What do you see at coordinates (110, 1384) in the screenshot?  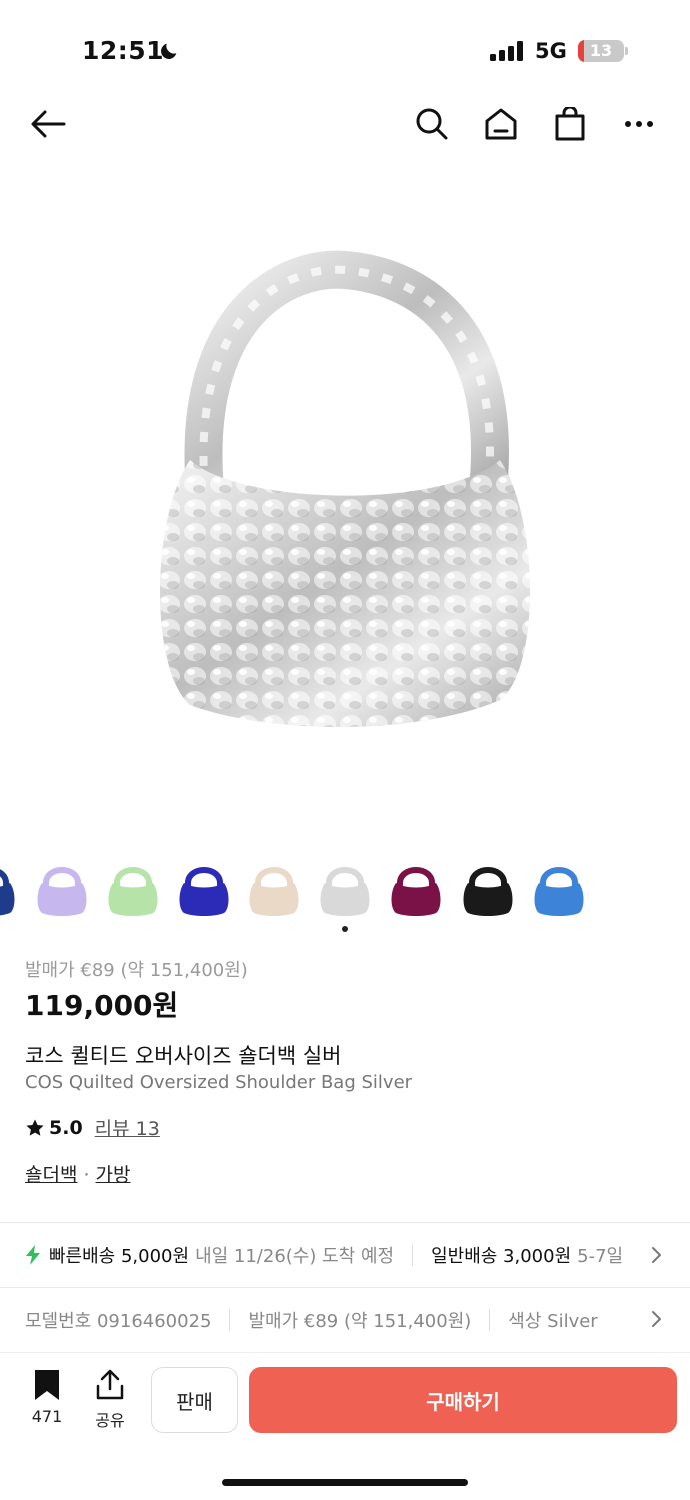 I see `share-icon` at bounding box center [110, 1384].